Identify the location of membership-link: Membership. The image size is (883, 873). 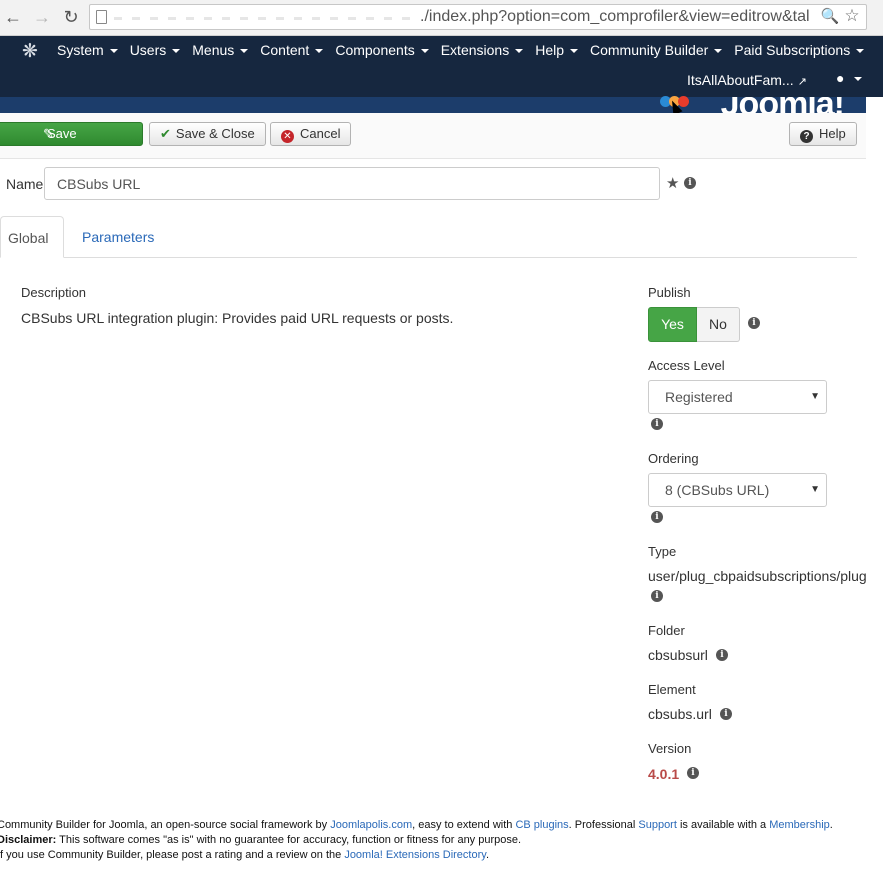
(799, 825).